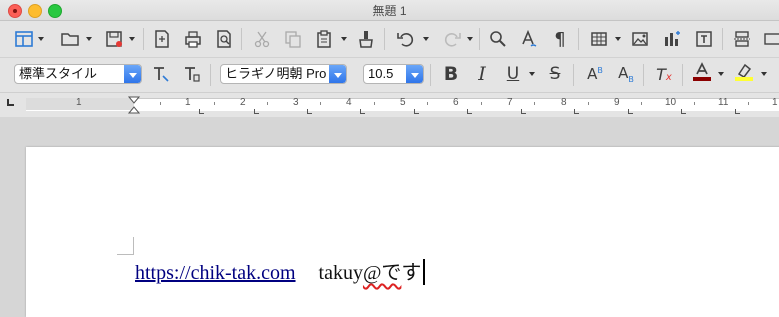 The width and height of the screenshot is (779, 317). Describe the element at coordinates (529, 39) in the screenshot. I see `spellcheck-icon` at that location.